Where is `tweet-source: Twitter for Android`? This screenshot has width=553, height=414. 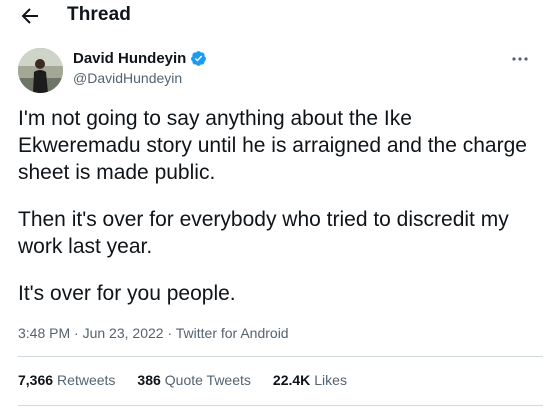 tweet-source: Twitter for Android is located at coordinates (232, 333).